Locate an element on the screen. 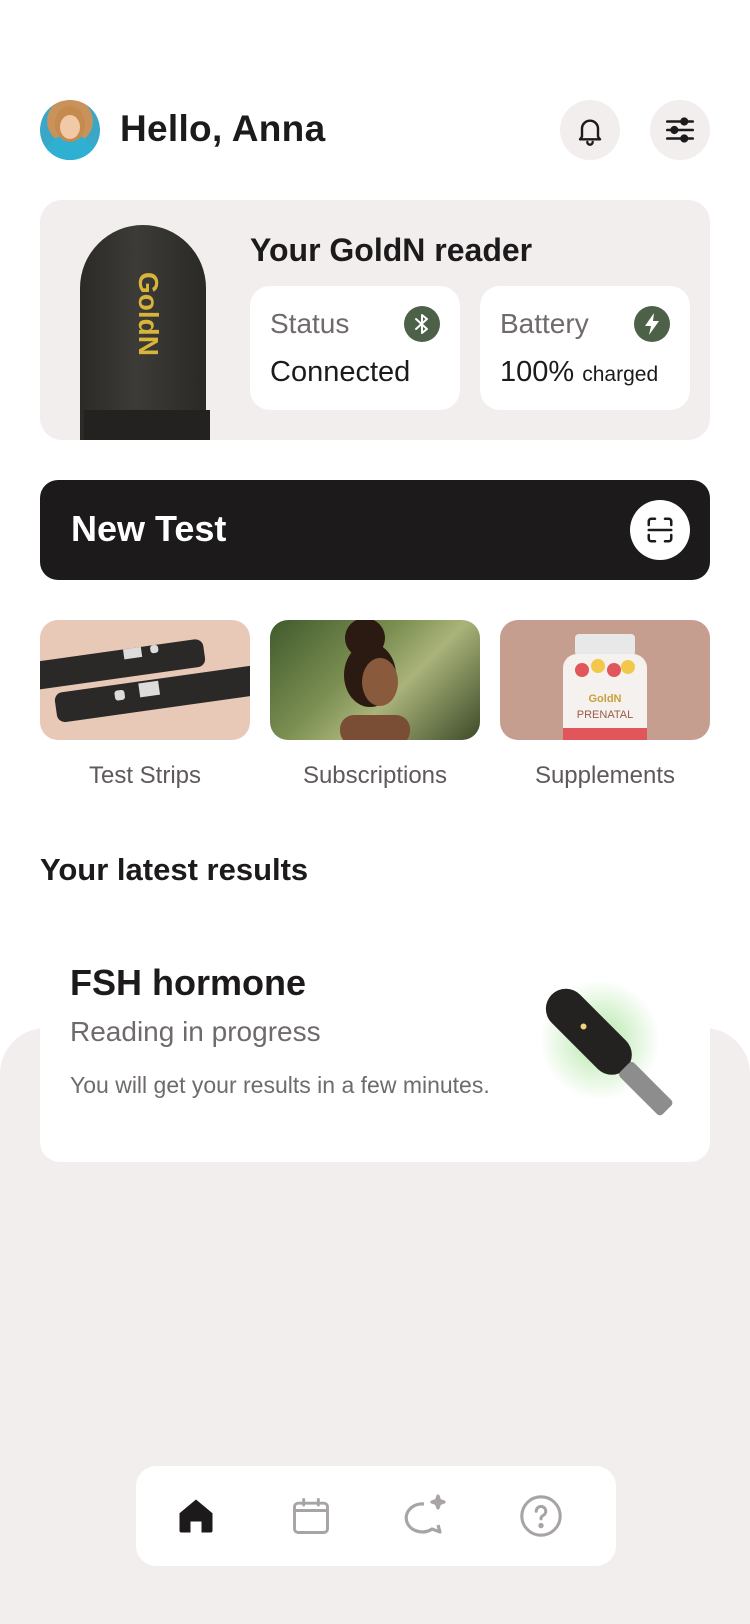 Image resolution: width=750 pixels, height=1624 pixels. woman-outdoors-image is located at coordinates (375, 680).